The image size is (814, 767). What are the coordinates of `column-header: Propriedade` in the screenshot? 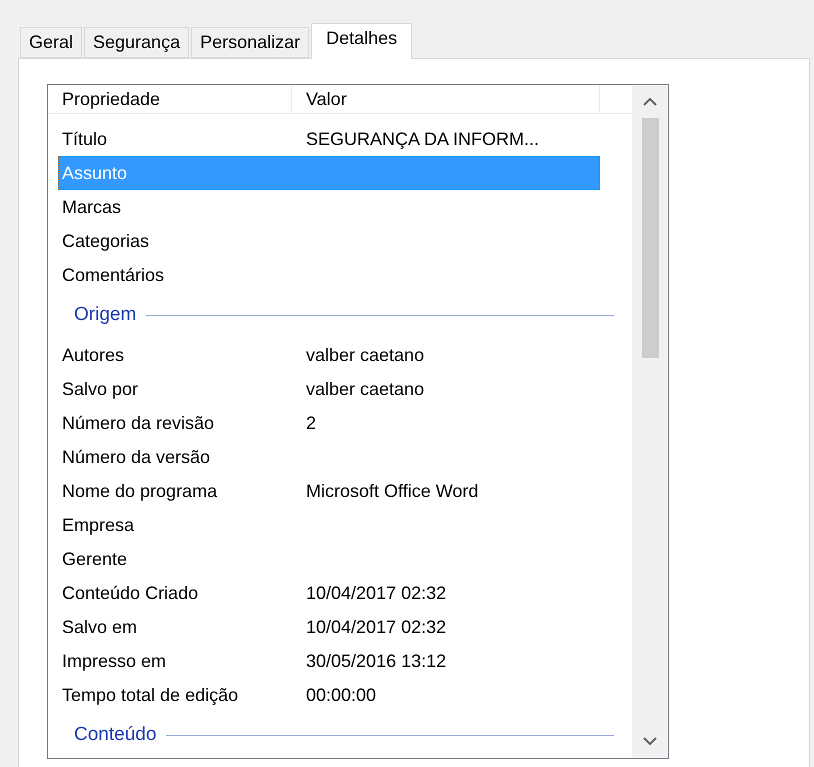 It's located at (170, 99).